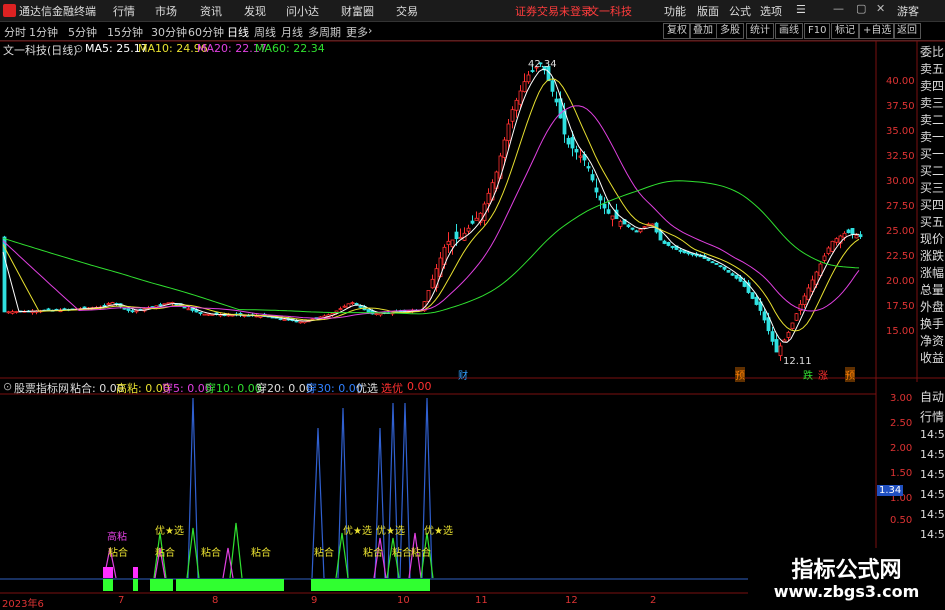  What do you see at coordinates (78, 48) in the screenshot?
I see `settings-icon: ⊙` at bounding box center [78, 48].